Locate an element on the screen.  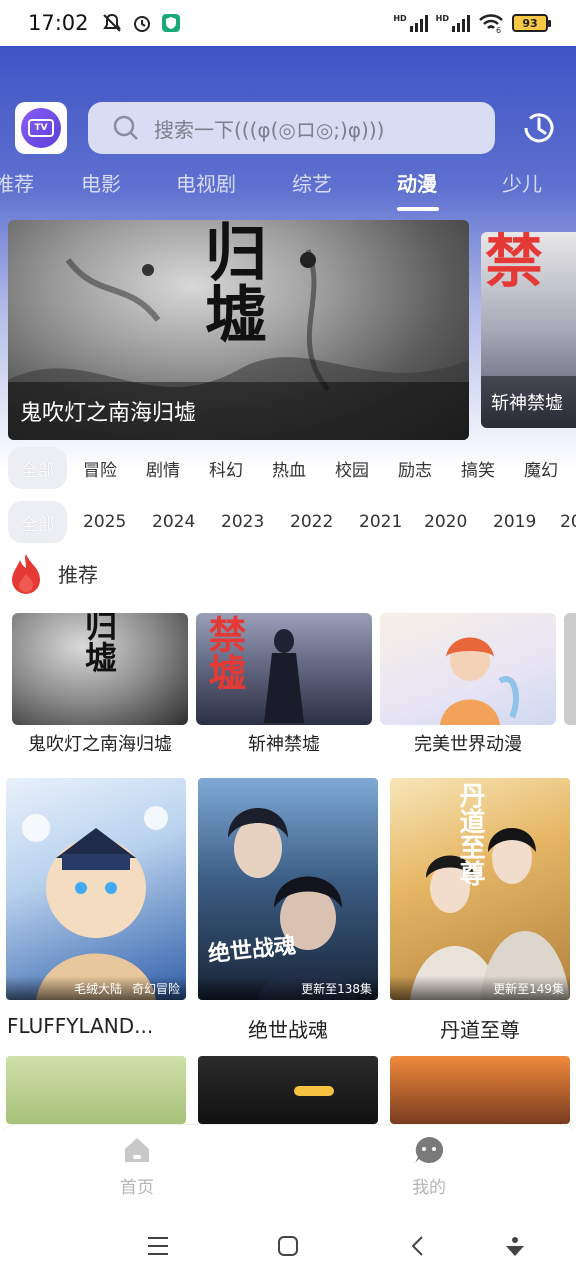
genre-chip: 热血 is located at coordinates (289, 468).